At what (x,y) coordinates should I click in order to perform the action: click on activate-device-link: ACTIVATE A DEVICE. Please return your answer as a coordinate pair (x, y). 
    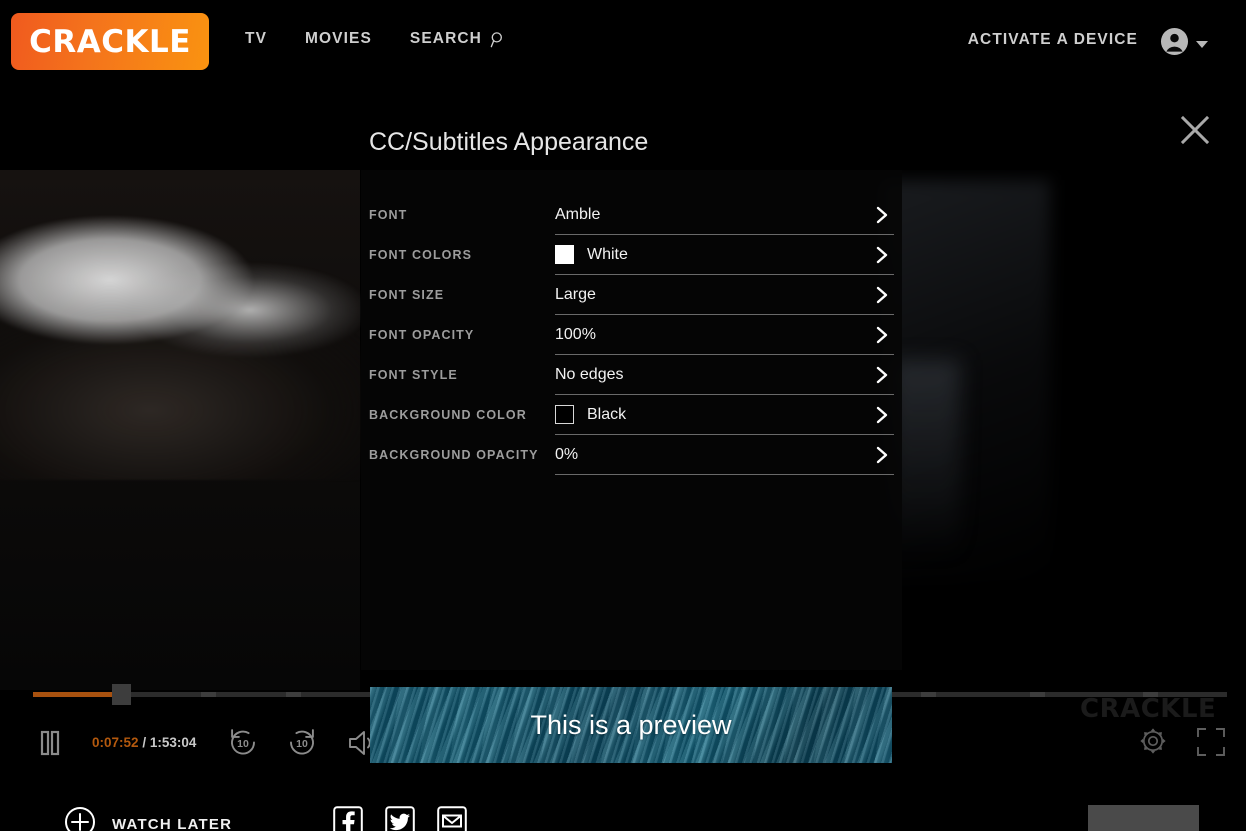
    Looking at the image, I should click on (1053, 40).